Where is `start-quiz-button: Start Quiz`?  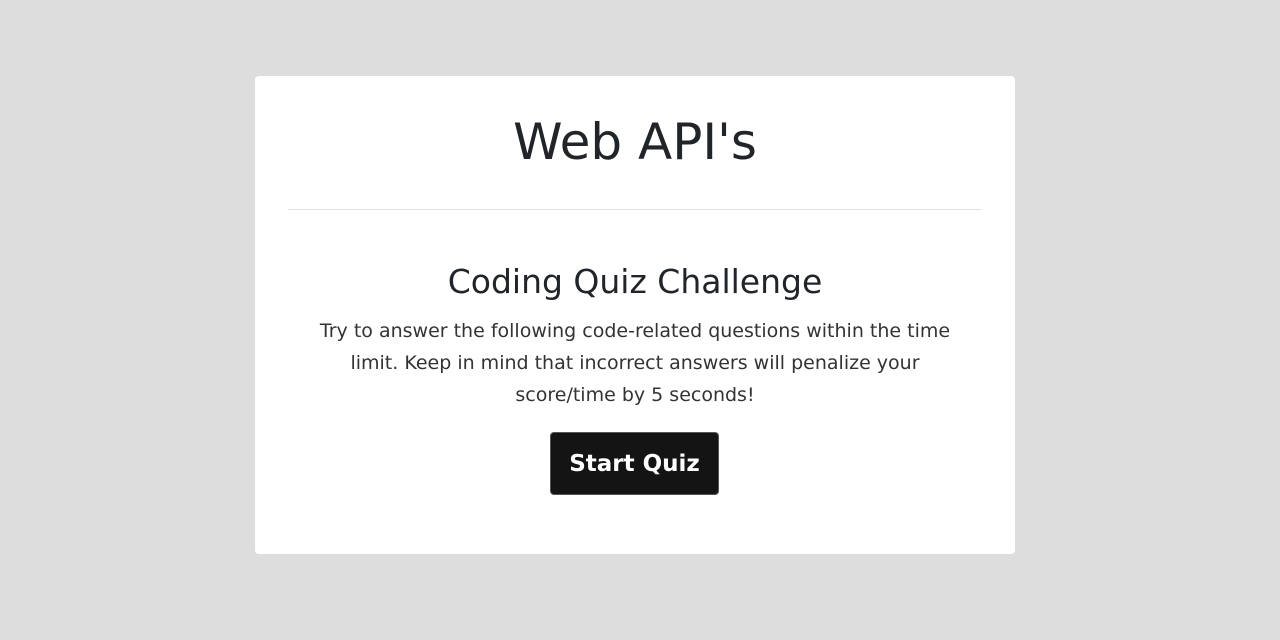
start-quiz-button: Start Quiz is located at coordinates (634, 463).